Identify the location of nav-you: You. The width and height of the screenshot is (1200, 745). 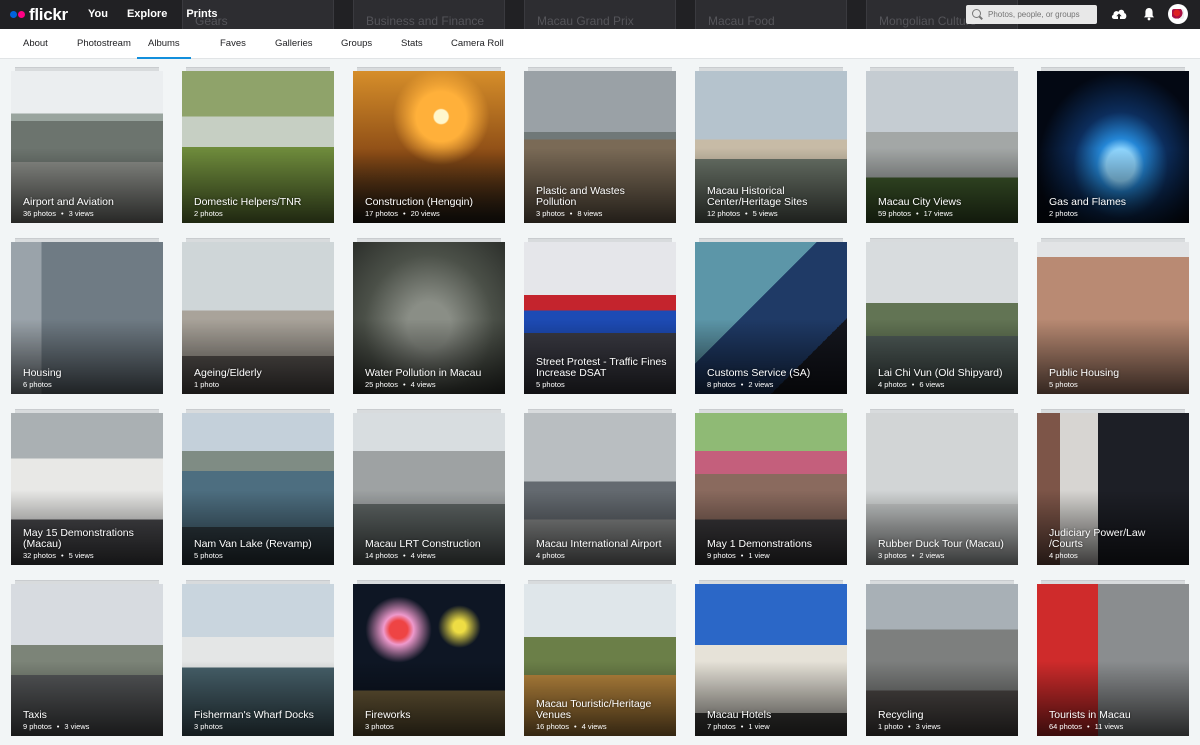
(98, 14).